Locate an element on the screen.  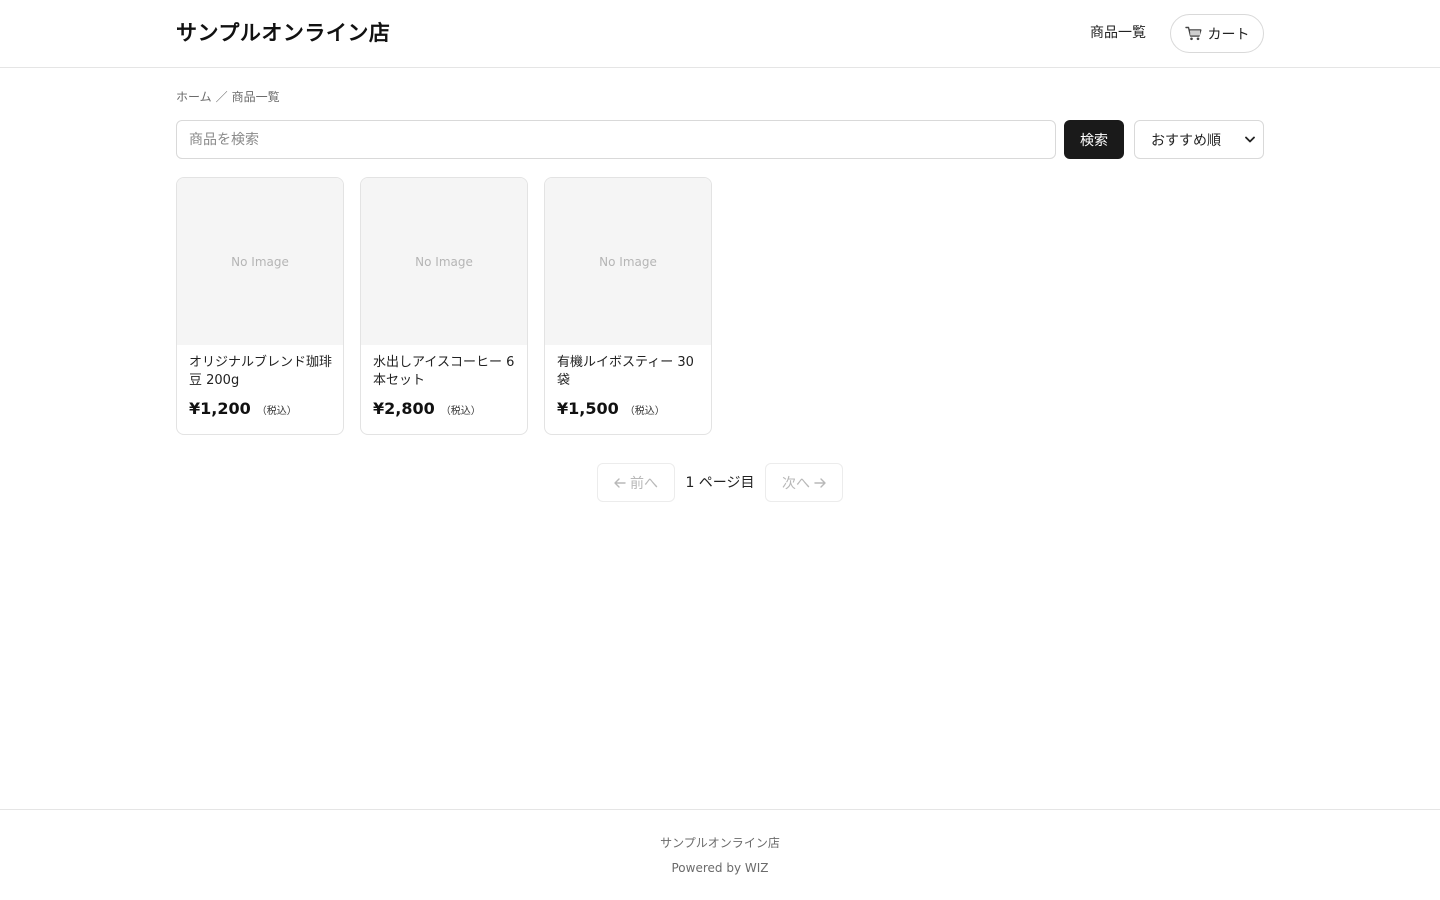
footer-store-name: サンプルオンライン店 is located at coordinates (720, 843).